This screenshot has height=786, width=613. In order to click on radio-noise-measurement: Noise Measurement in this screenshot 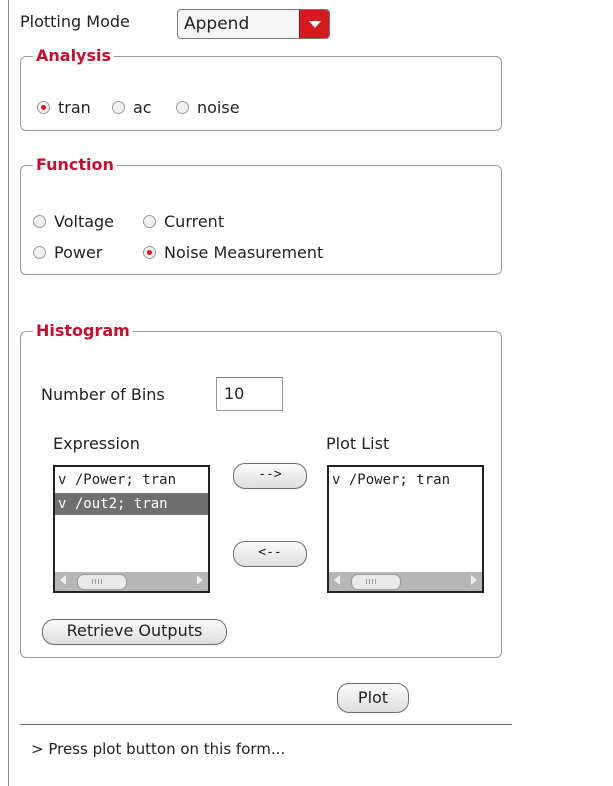, I will do `click(233, 252)`.